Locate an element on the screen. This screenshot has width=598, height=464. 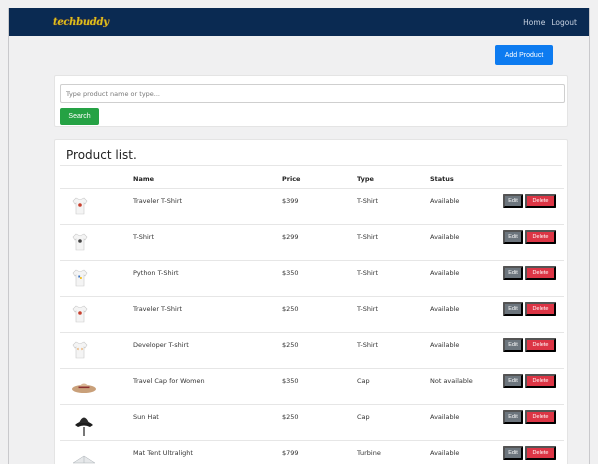
search-input is located at coordinates (312, 93).